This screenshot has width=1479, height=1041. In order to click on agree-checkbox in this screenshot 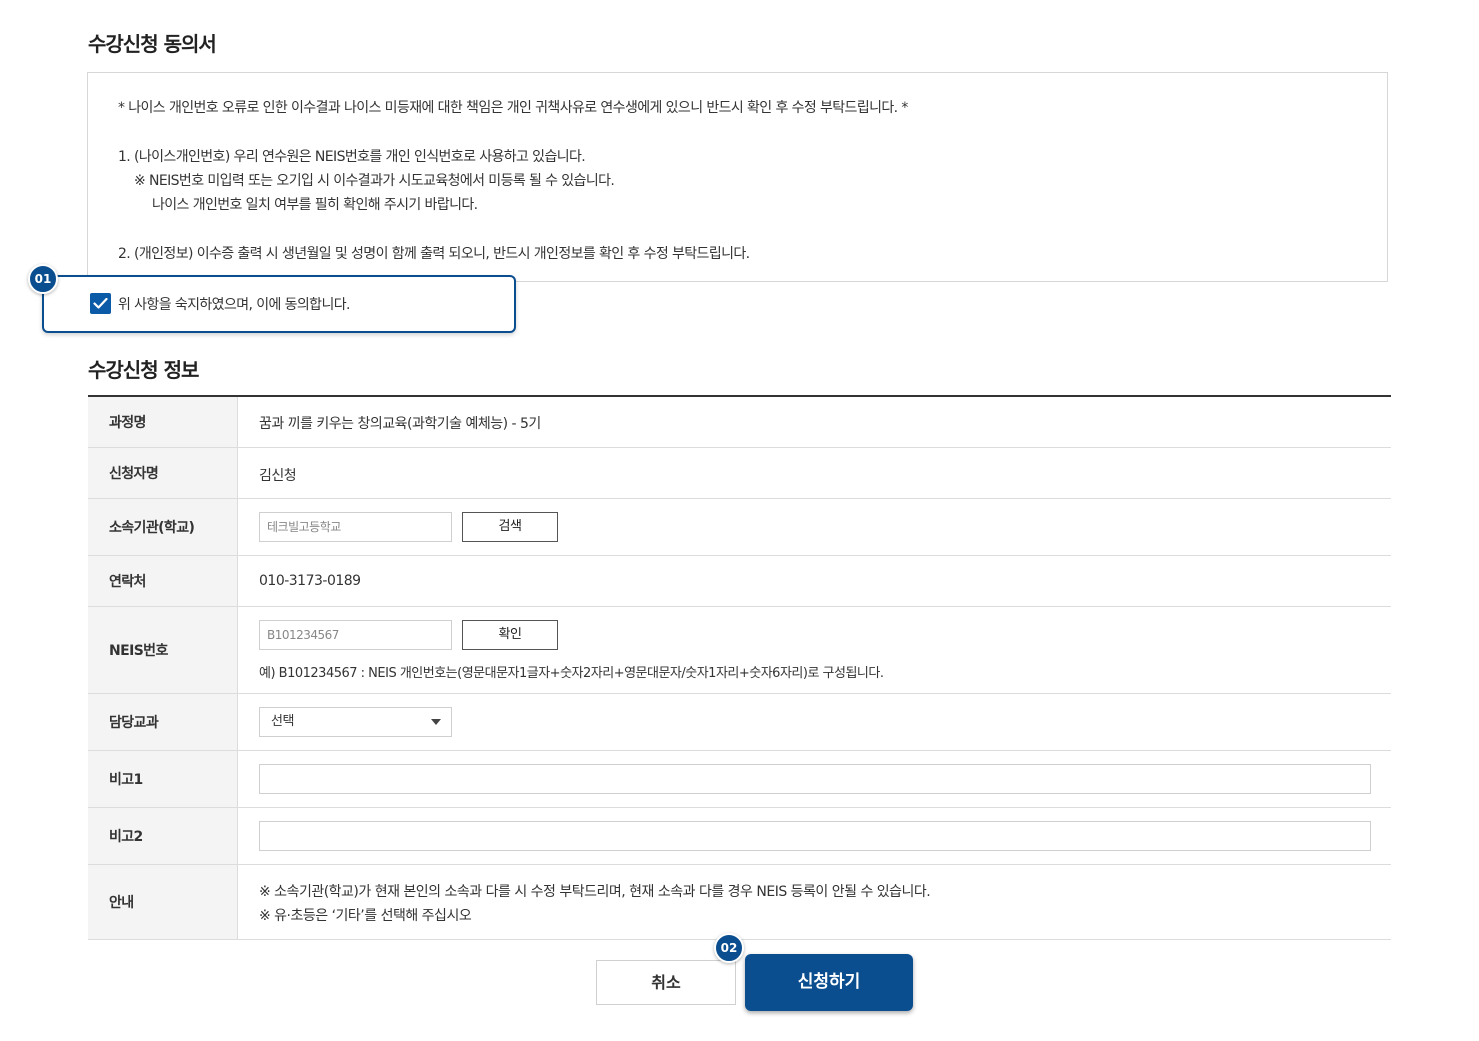, I will do `click(100, 303)`.